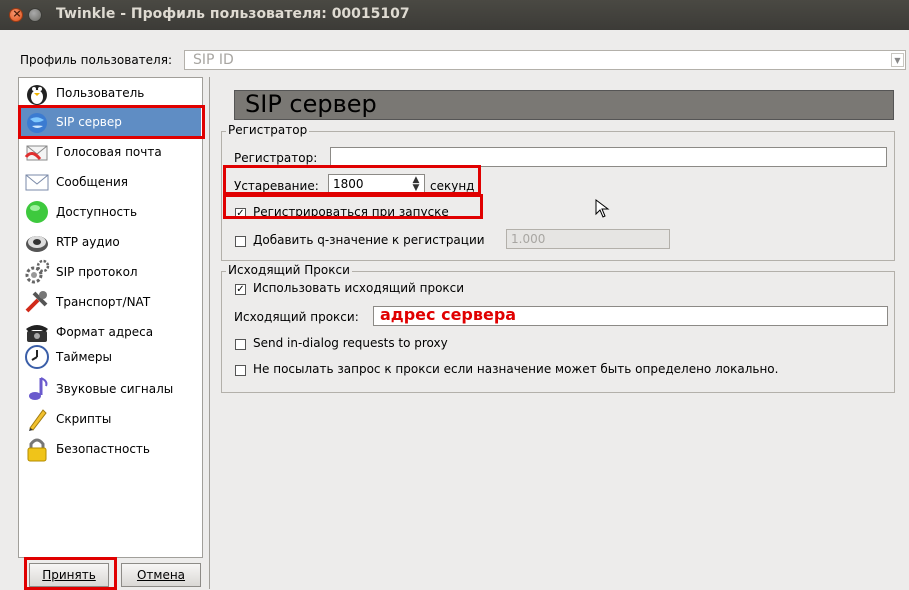  I want to click on no-proxy-local-checkbox, so click(240, 370).